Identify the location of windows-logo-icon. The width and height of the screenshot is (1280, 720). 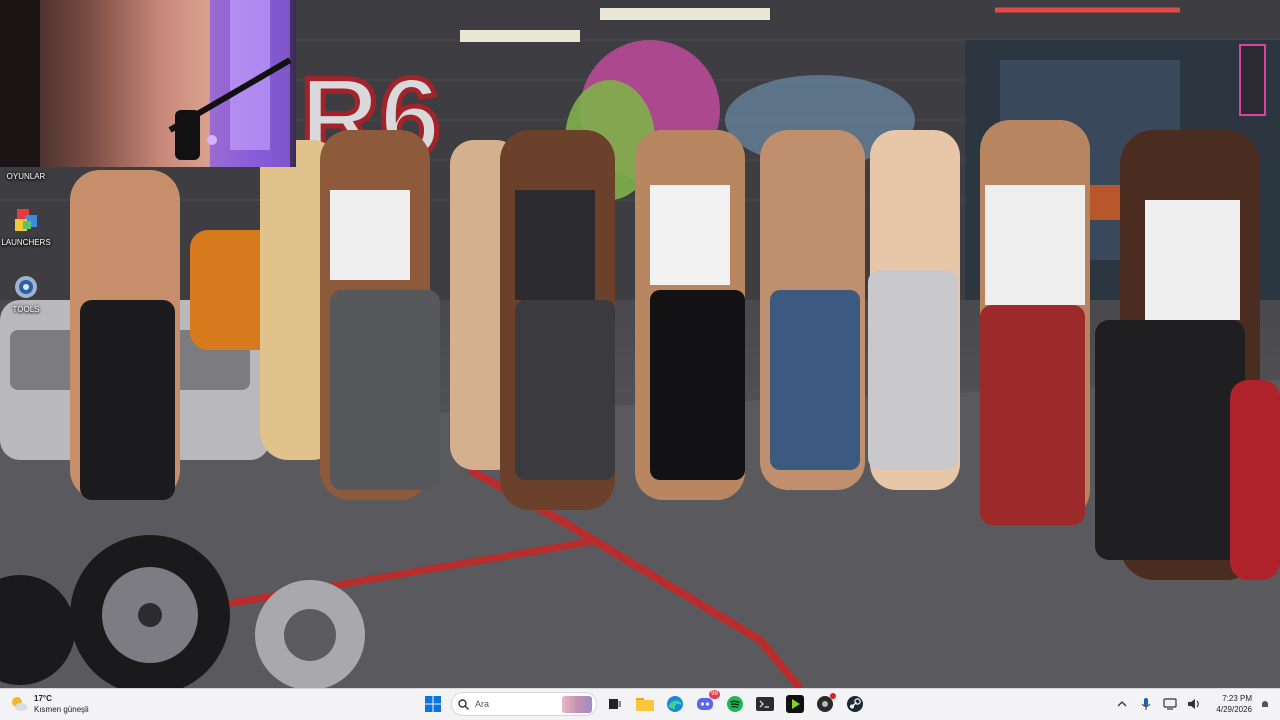
(433, 704).